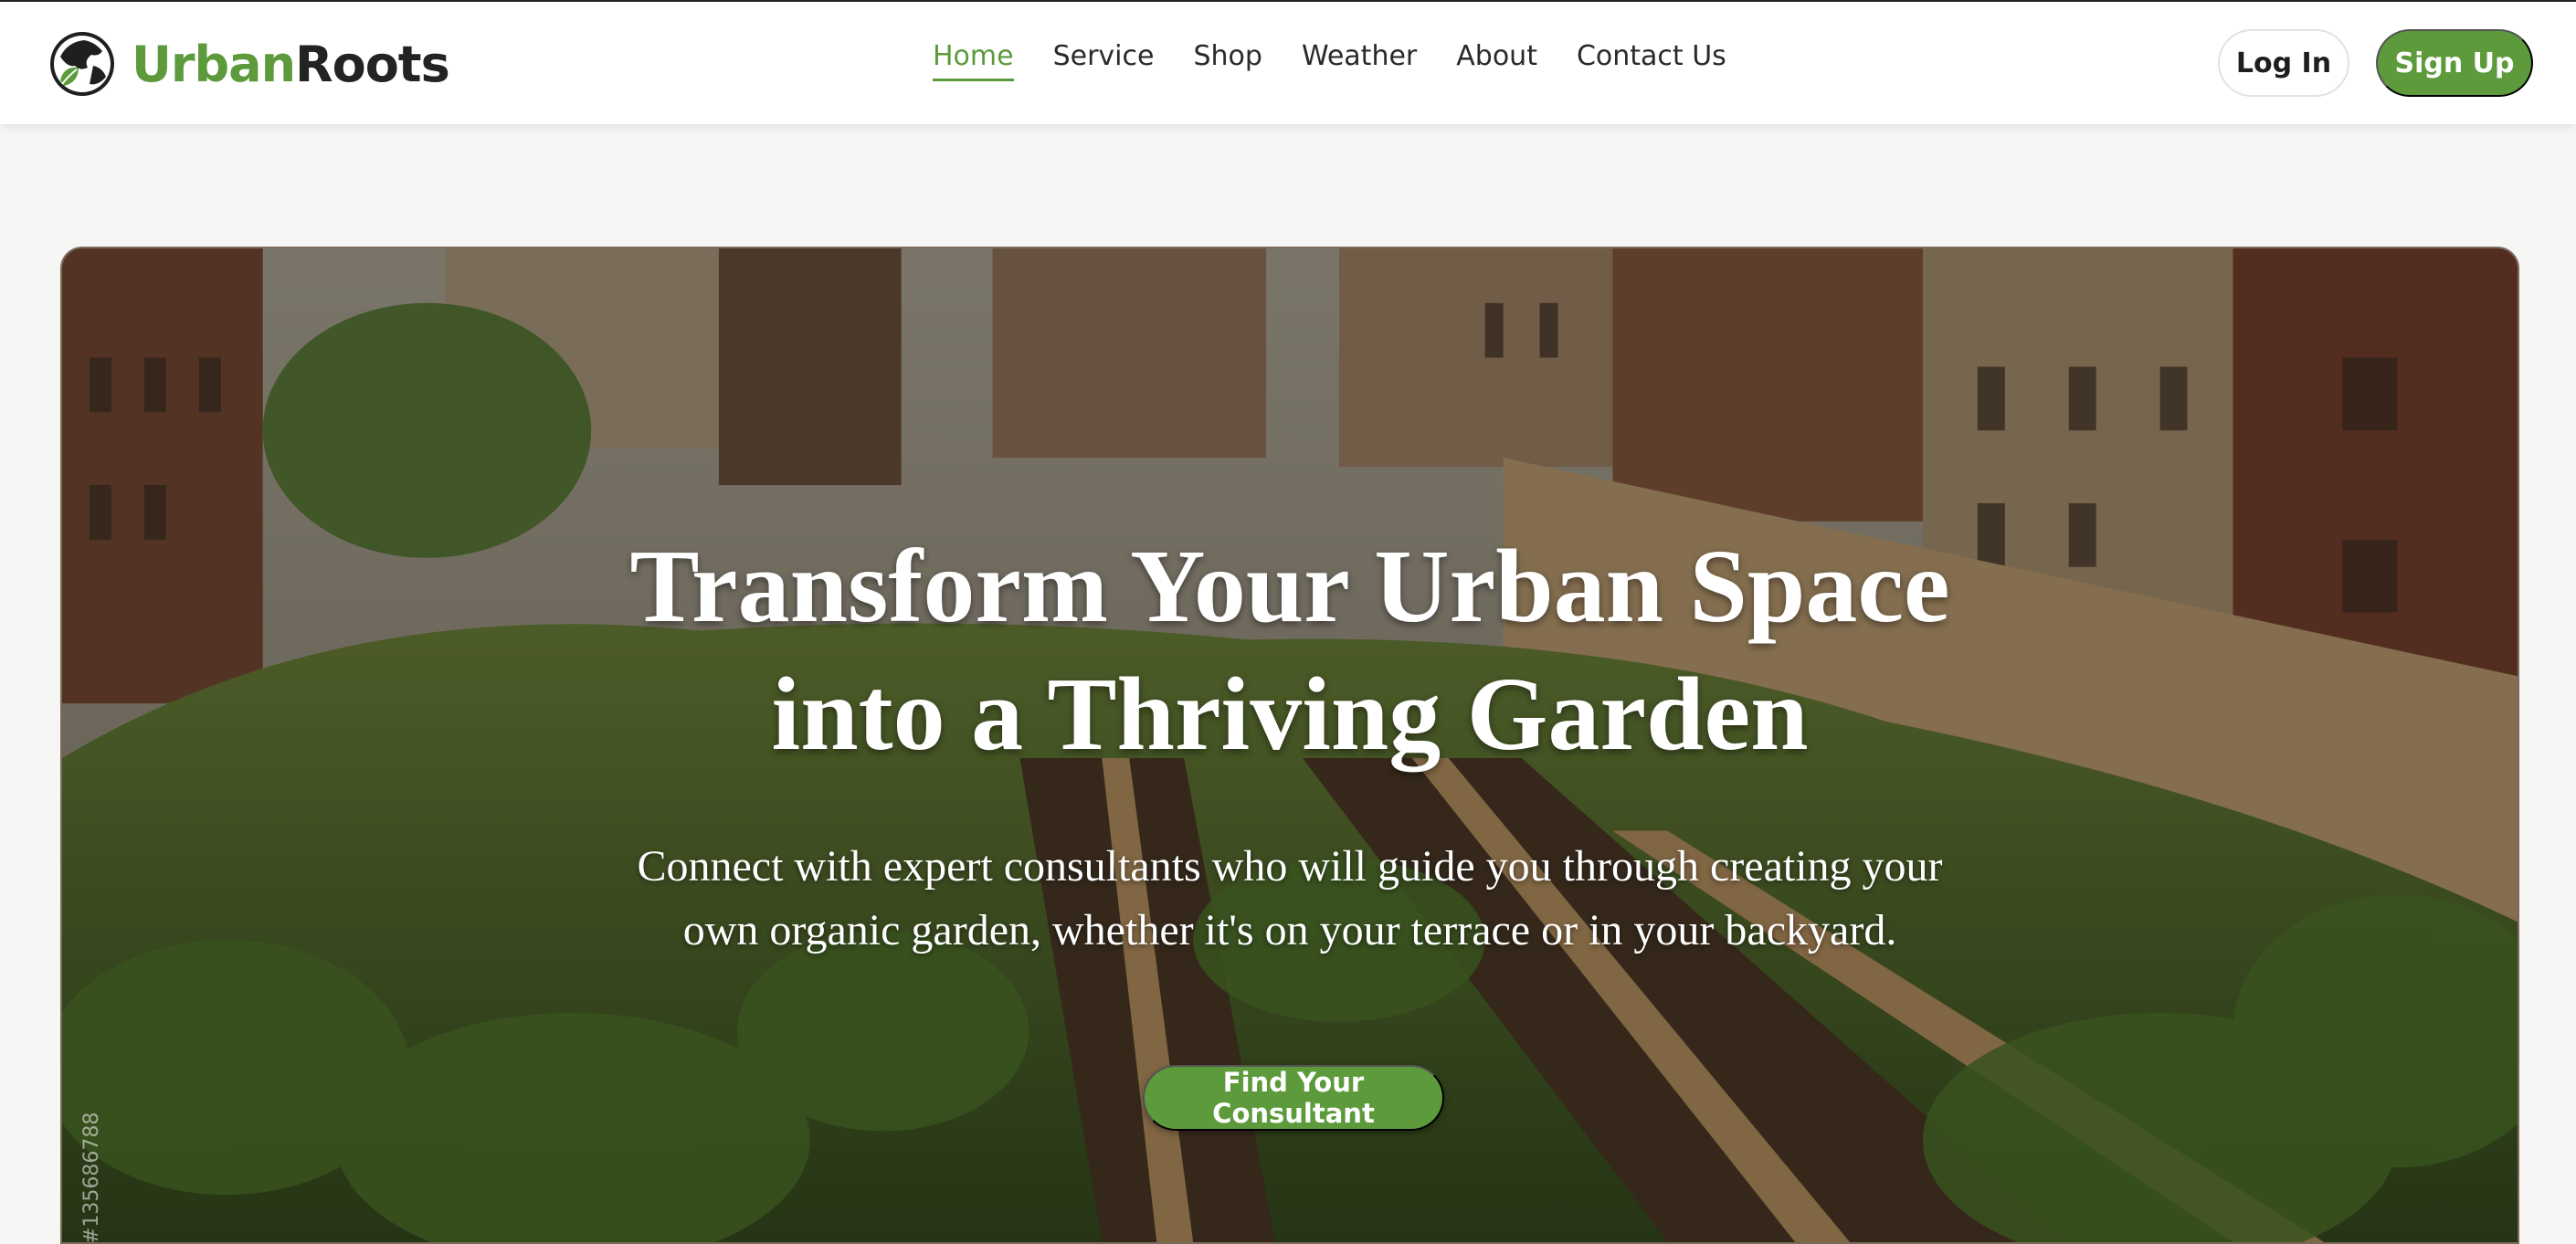 Image resolution: width=2576 pixels, height=1244 pixels. I want to click on brand-name-urban: Urban, so click(214, 64).